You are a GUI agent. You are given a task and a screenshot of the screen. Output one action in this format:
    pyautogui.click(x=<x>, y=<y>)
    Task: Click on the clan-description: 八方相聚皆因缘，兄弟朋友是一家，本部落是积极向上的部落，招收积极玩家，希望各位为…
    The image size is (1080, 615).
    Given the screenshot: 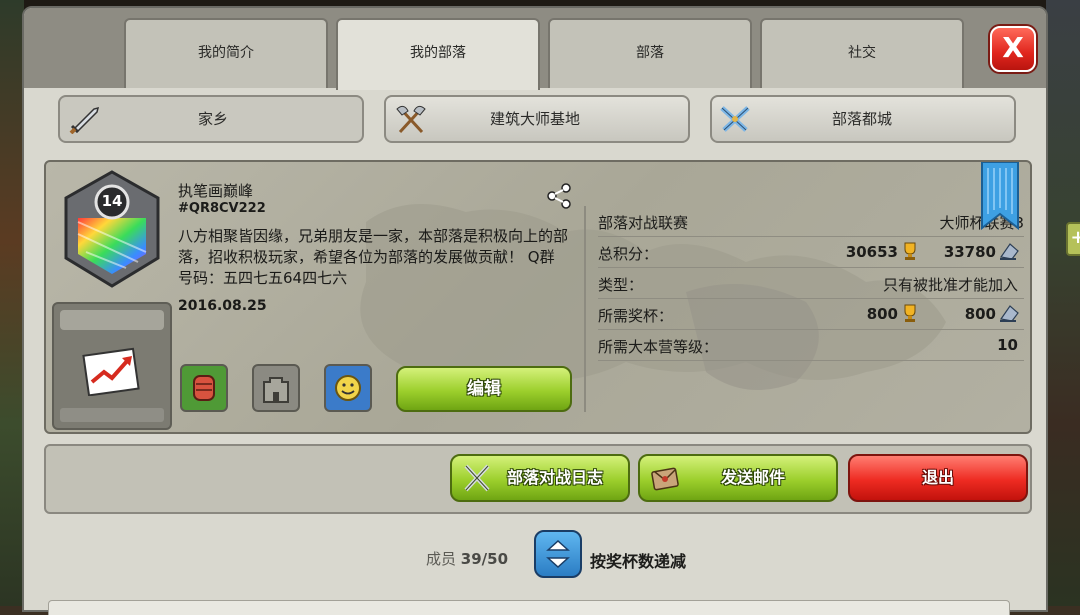 What is the action you would take?
    pyautogui.click(x=373, y=257)
    